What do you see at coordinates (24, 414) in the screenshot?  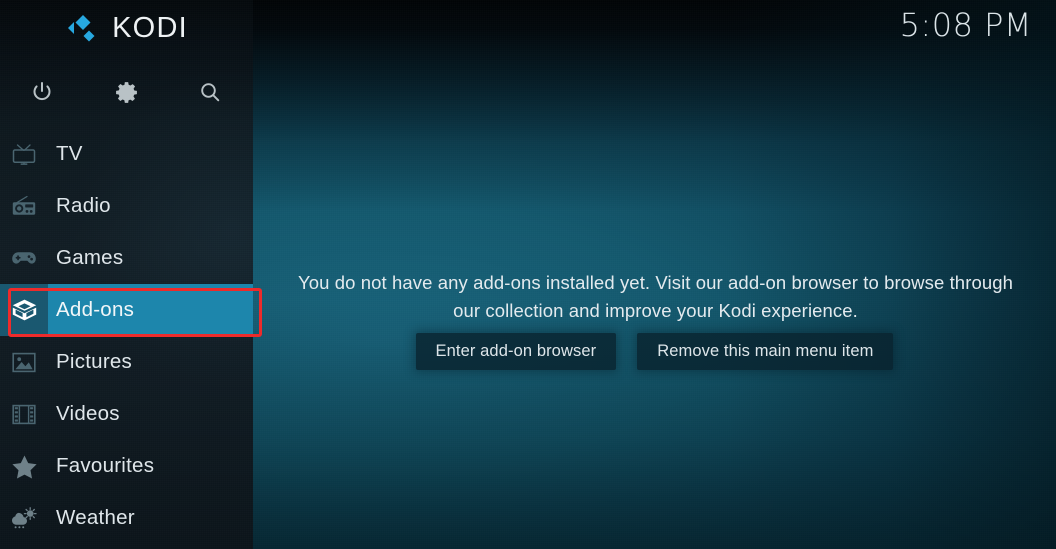 I see `filmstrip-icon` at bounding box center [24, 414].